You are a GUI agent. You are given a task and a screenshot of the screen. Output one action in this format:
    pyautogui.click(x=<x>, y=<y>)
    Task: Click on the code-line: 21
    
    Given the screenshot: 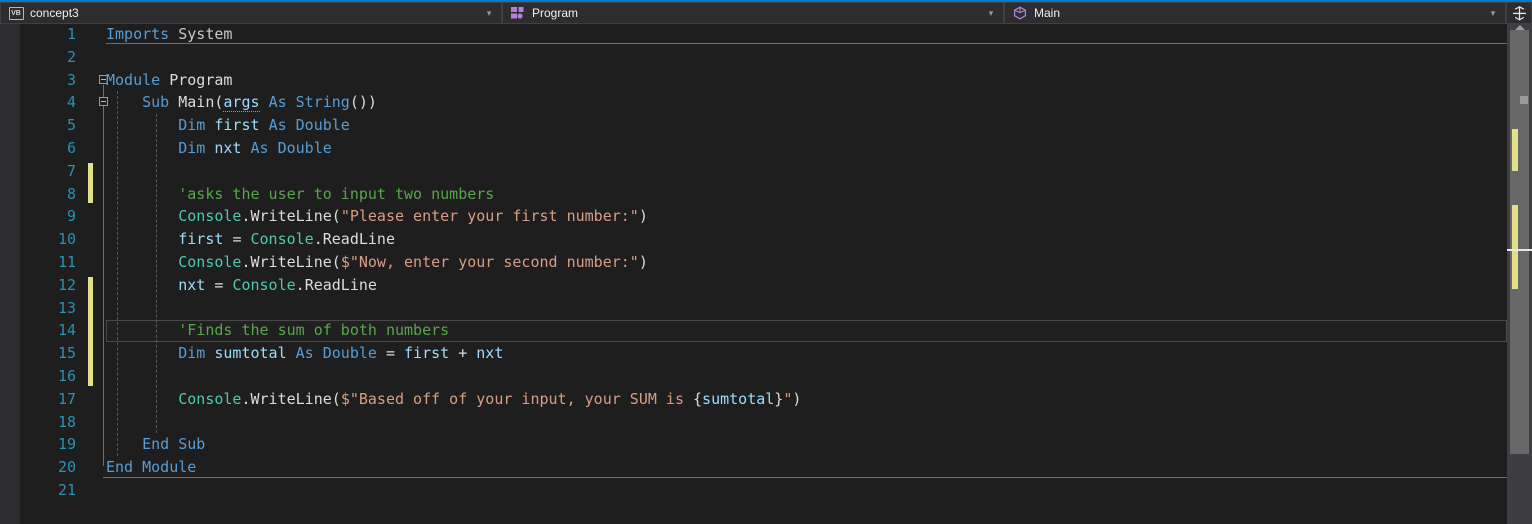 What is the action you would take?
    pyautogui.click(x=766, y=490)
    